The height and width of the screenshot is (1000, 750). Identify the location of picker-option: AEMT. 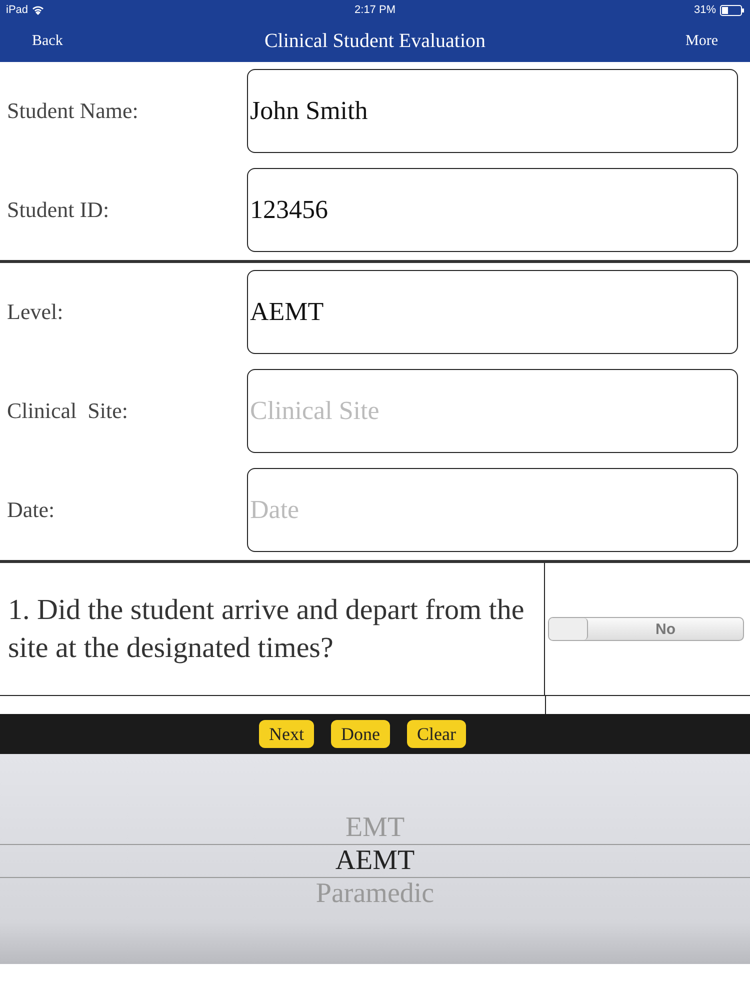
(375, 861).